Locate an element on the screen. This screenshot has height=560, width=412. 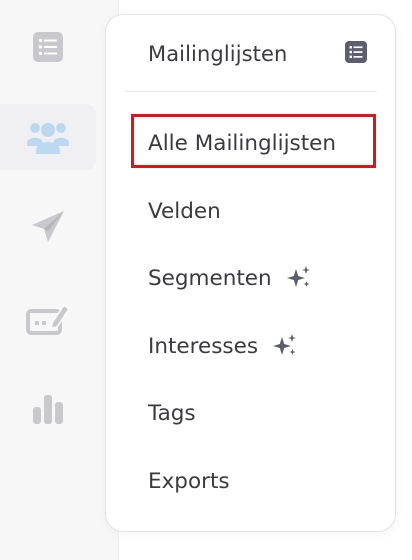
sidebar-item-mailinglists is located at coordinates (48, 137).